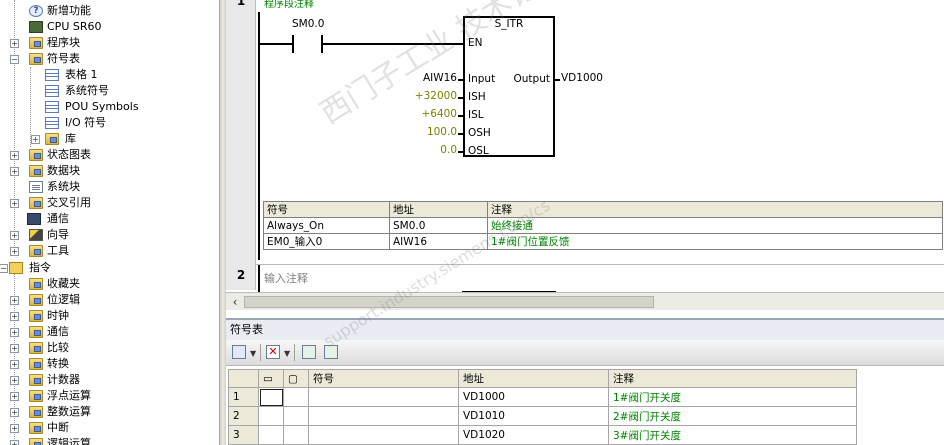 The width and height of the screenshot is (944, 445). What do you see at coordinates (241, 145) in the screenshot?
I see `network-gutter` at bounding box center [241, 145].